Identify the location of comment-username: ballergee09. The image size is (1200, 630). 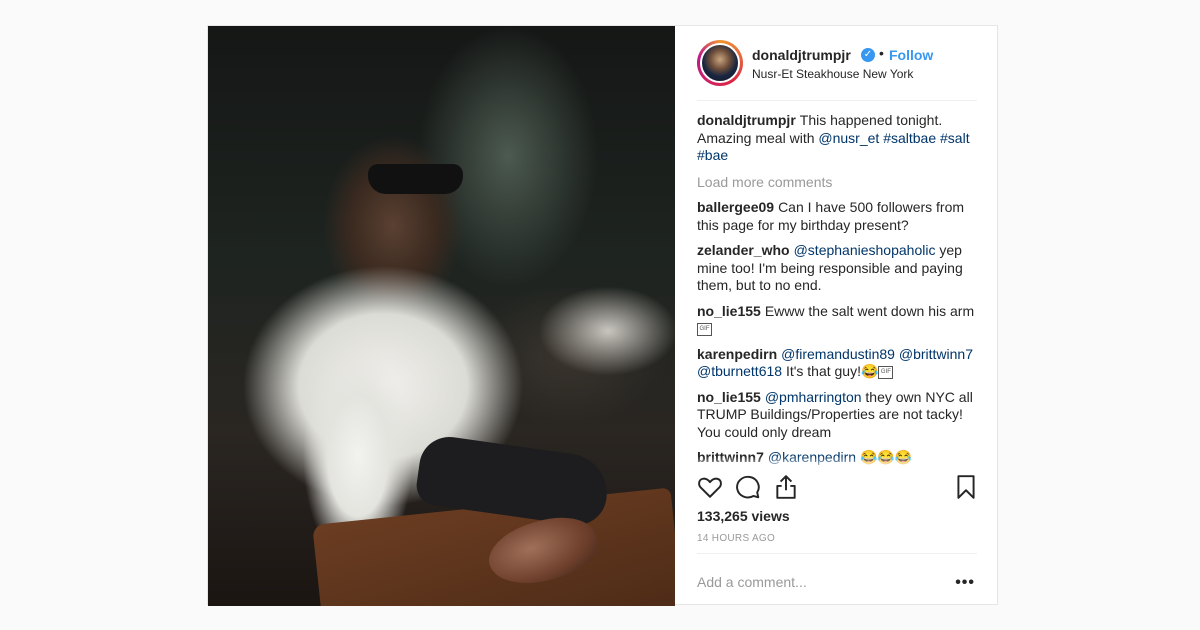
(735, 207).